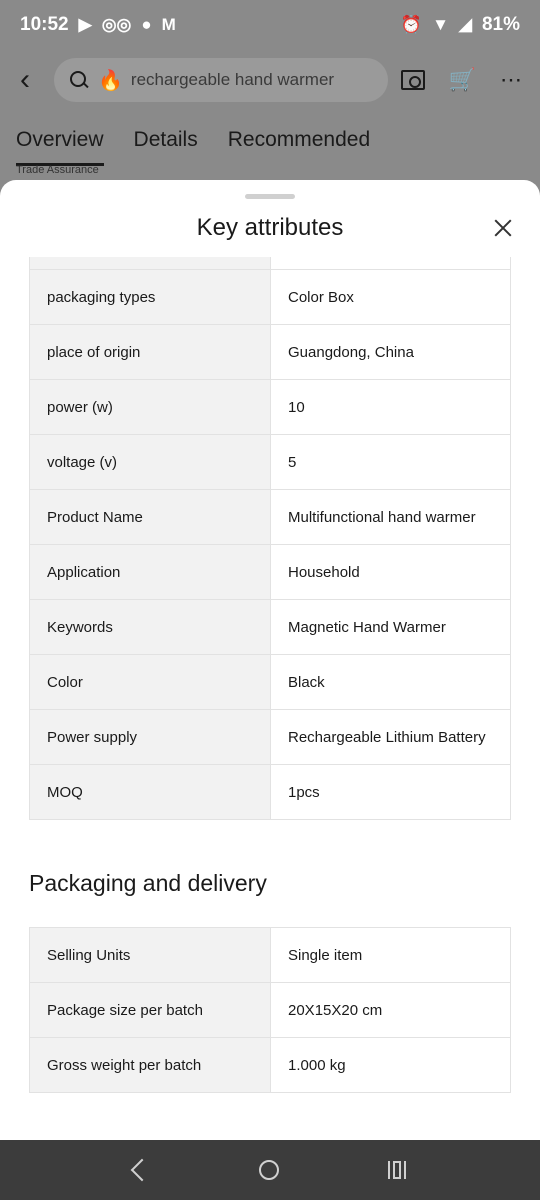  Describe the element at coordinates (150, 1065) in the screenshot. I see `attr-key: Gross weight per batch` at that location.